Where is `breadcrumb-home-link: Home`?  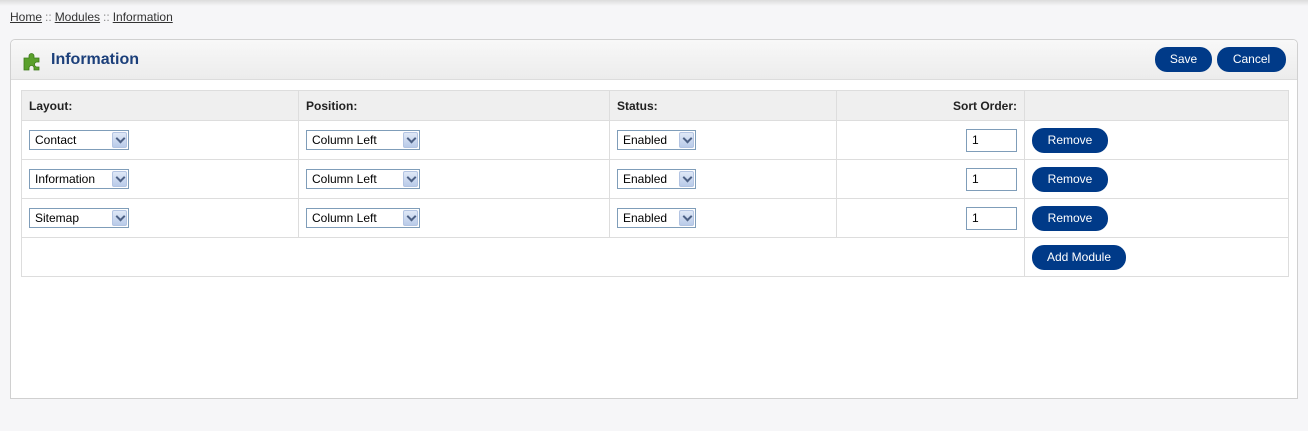
breadcrumb-home-link: Home is located at coordinates (26, 17).